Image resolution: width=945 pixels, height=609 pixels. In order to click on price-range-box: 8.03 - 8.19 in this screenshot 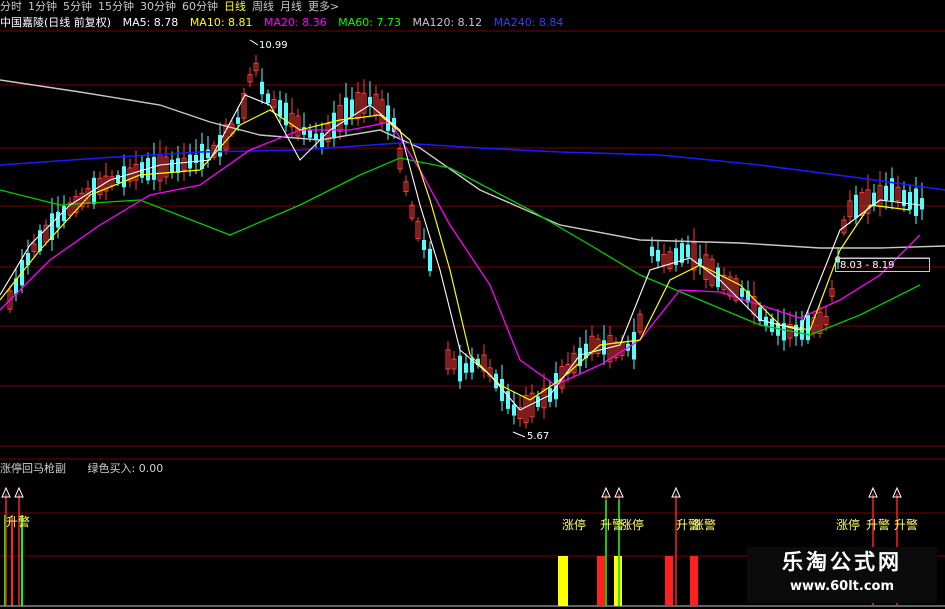, I will do `click(882, 265)`.